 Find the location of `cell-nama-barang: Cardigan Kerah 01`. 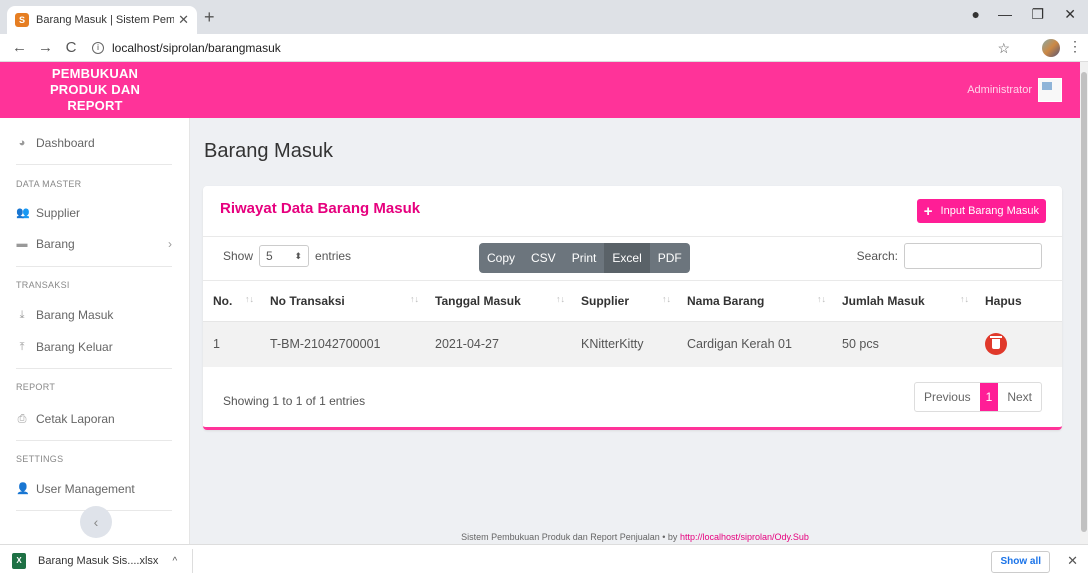

cell-nama-barang: Cardigan Kerah 01 is located at coordinates (754, 344).